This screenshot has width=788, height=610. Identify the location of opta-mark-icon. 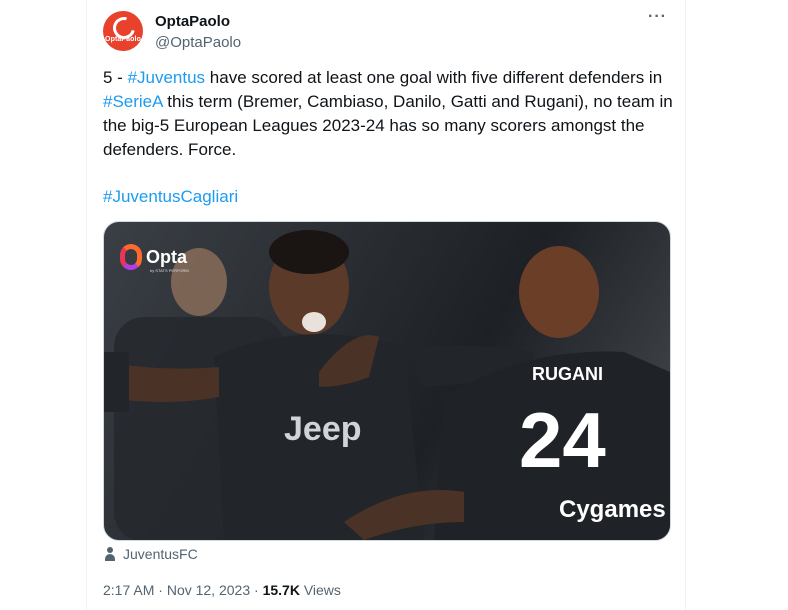
(131, 257).